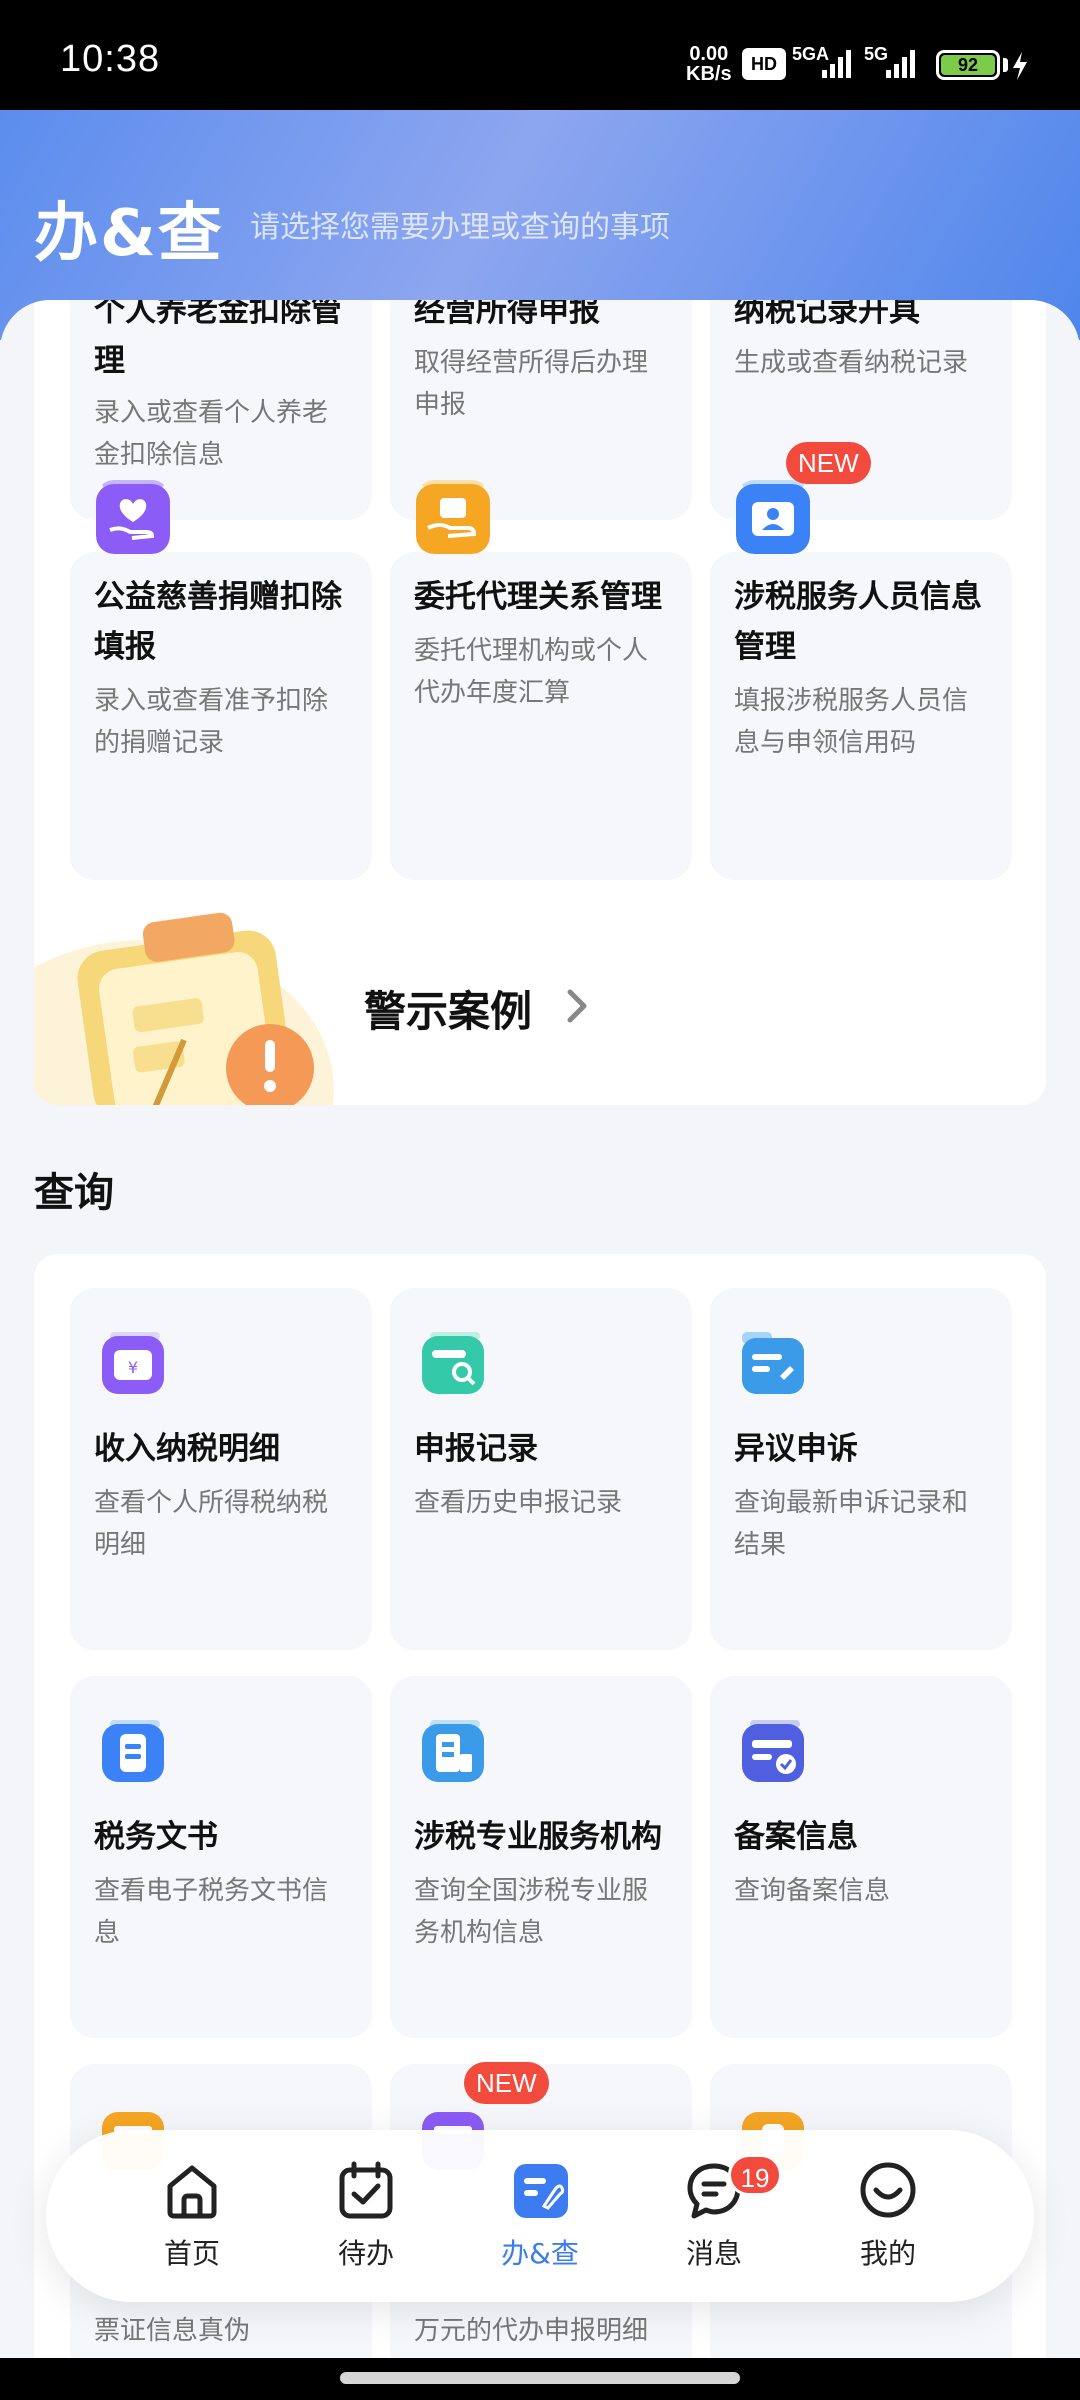 This screenshot has width=1080, height=2400. Describe the element at coordinates (191, 2253) in the screenshot. I see `nav-label: 首页` at that location.